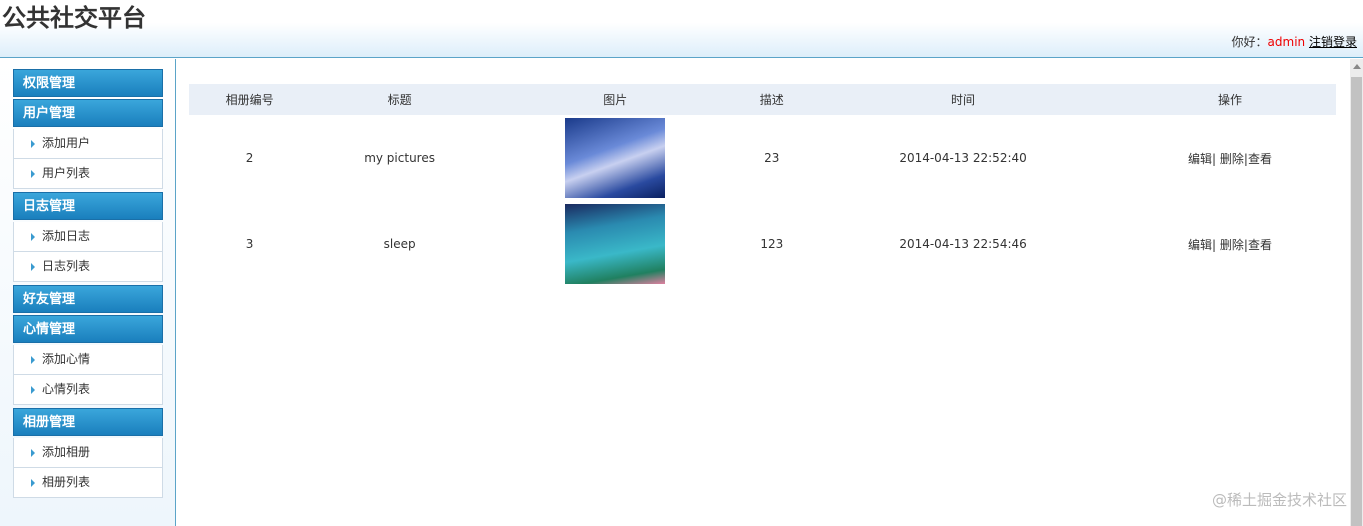 The width and height of the screenshot is (1363, 526). Describe the element at coordinates (399, 99) in the screenshot. I see `column-header: 标题` at that location.